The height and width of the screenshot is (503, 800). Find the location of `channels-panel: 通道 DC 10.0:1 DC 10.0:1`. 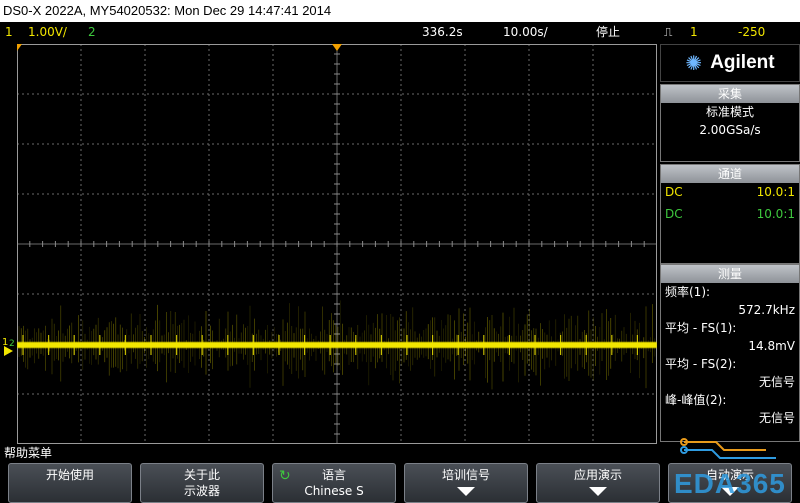

channels-panel: 通道 DC 10.0:1 DC 10.0:1 is located at coordinates (730, 214).